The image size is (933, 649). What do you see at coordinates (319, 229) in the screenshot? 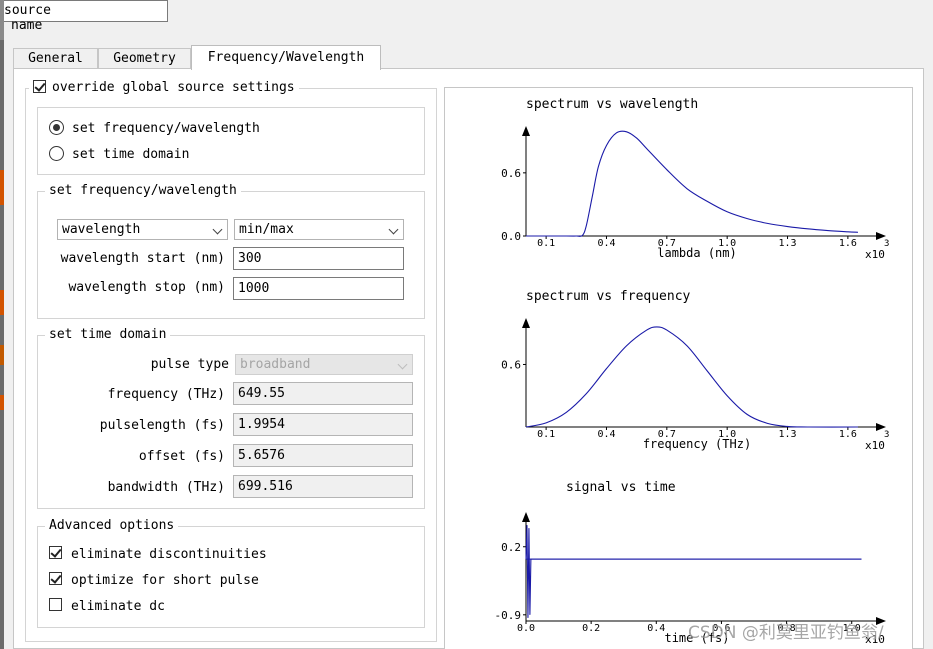
I see `range-select: min/max` at bounding box center [319, 229].